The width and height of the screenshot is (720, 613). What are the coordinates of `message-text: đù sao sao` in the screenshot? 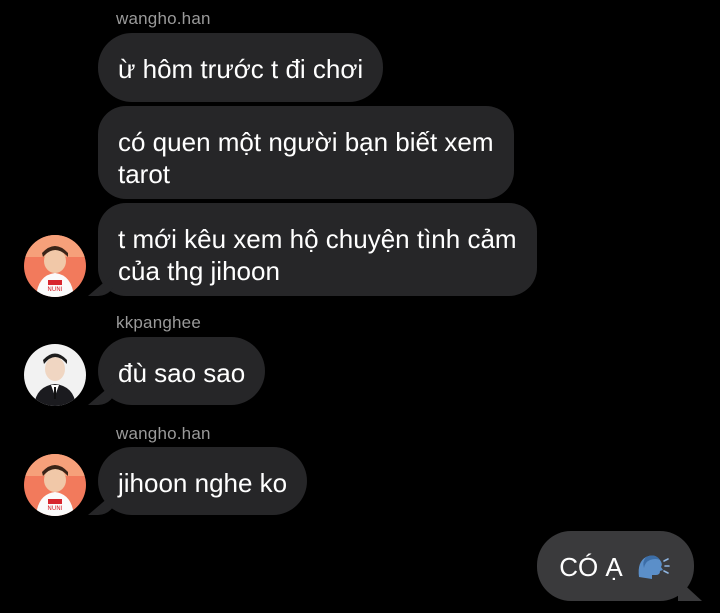 It's located at (182, 373).